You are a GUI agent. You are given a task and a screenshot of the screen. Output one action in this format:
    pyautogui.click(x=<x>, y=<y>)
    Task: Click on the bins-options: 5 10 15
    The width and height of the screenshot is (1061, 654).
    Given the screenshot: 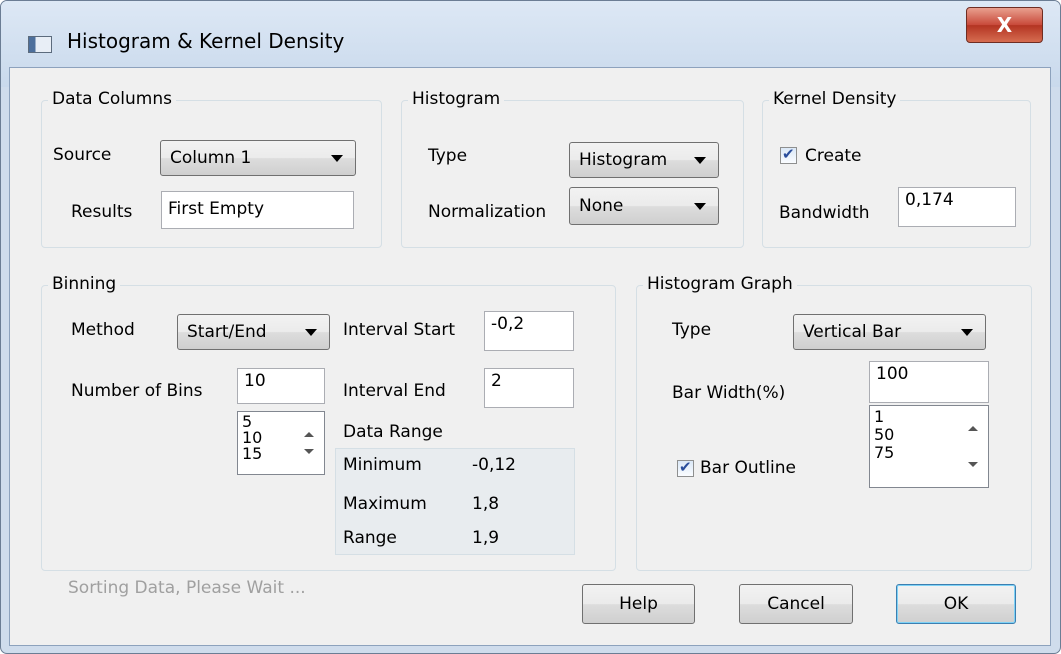 What is the action you would take?
    pyautogui.click(x=252, y=438)
    